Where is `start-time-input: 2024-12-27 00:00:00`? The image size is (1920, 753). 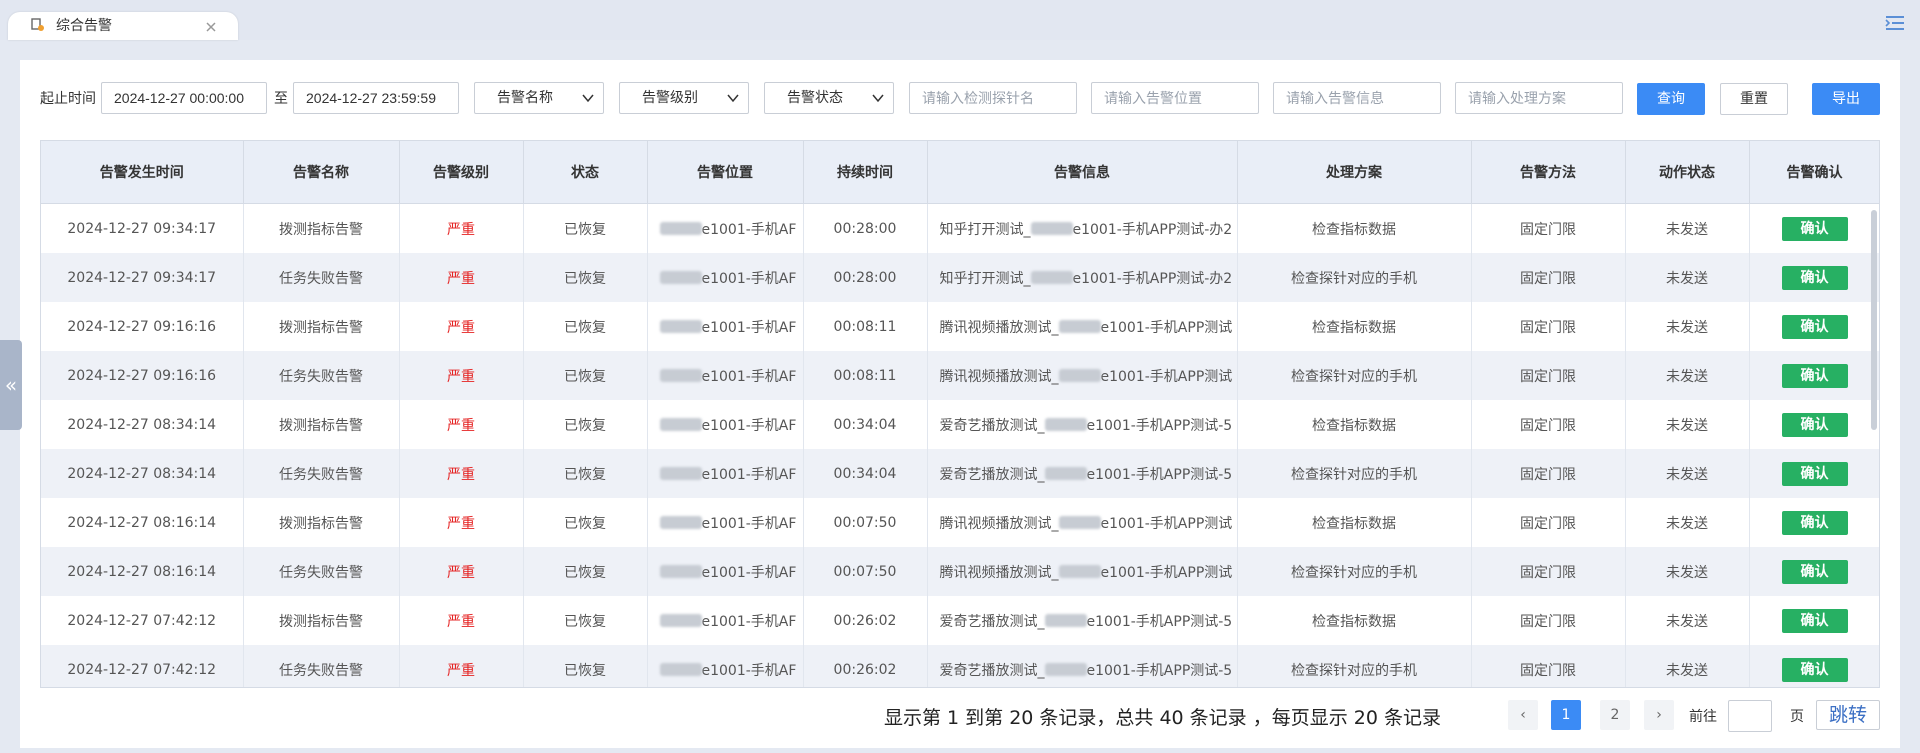 start-time-input: 2024-12-27 00:00:00 is located at coordinates (184, 98).